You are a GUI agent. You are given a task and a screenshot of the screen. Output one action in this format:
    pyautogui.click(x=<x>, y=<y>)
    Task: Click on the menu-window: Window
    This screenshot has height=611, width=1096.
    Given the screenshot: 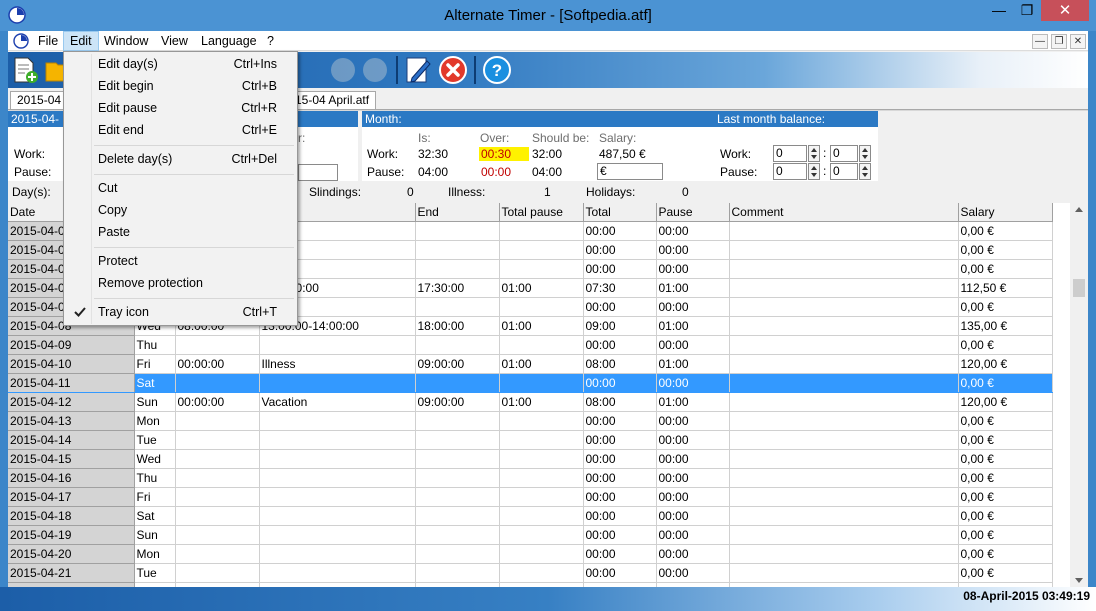 What is the action you would take?
    pyautogui.click(x=126, y=41)
    